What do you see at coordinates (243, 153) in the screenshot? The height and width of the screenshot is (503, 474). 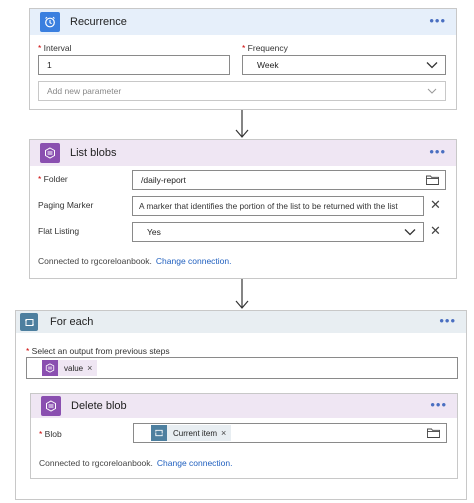 I see `list-blobs-header: List blobs •••` at bounding box center [243, 153].